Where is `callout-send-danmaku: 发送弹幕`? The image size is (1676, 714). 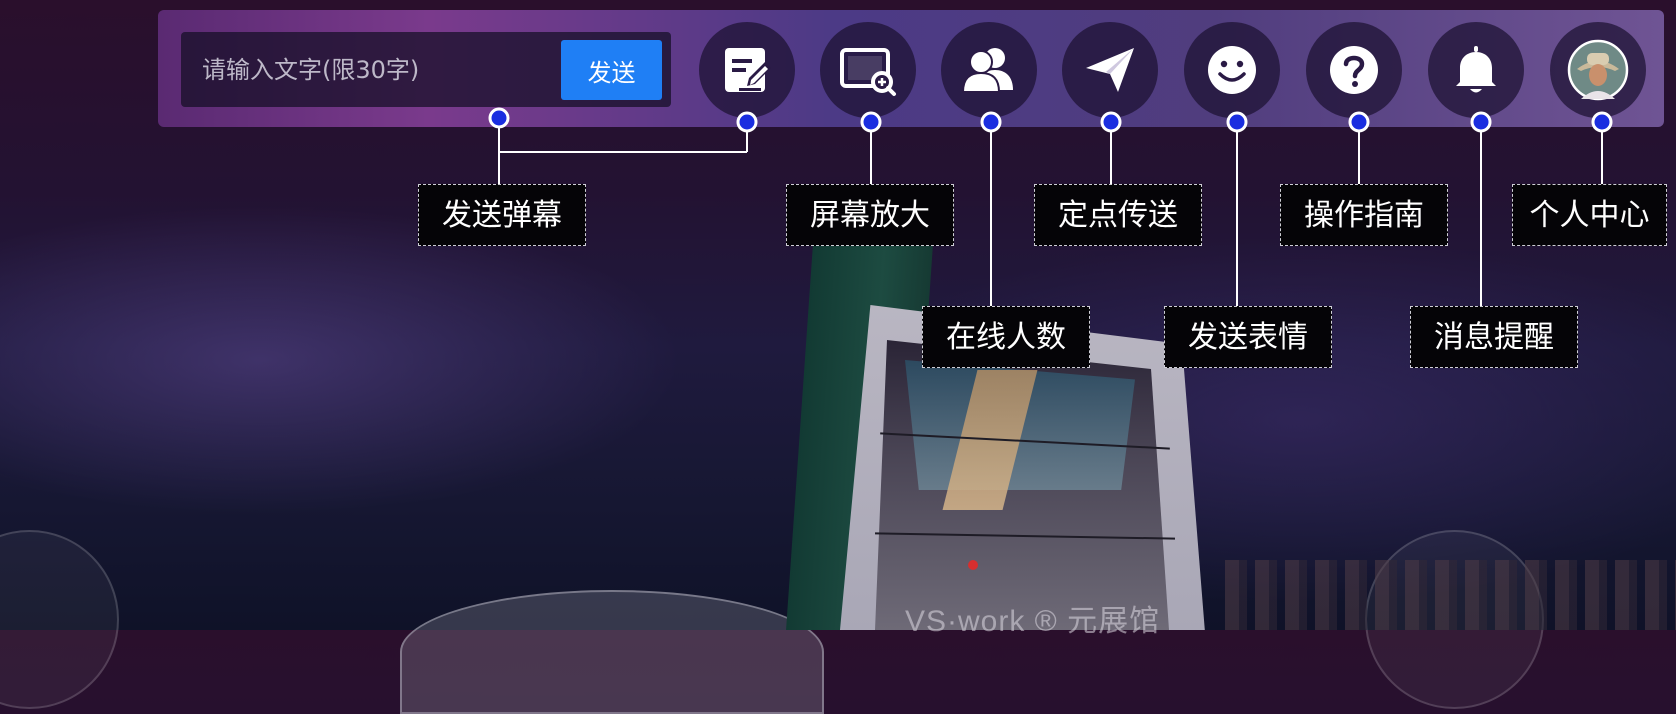
callout-send-danmaku: 发送弹幕 is located at coordinates (502, 215).